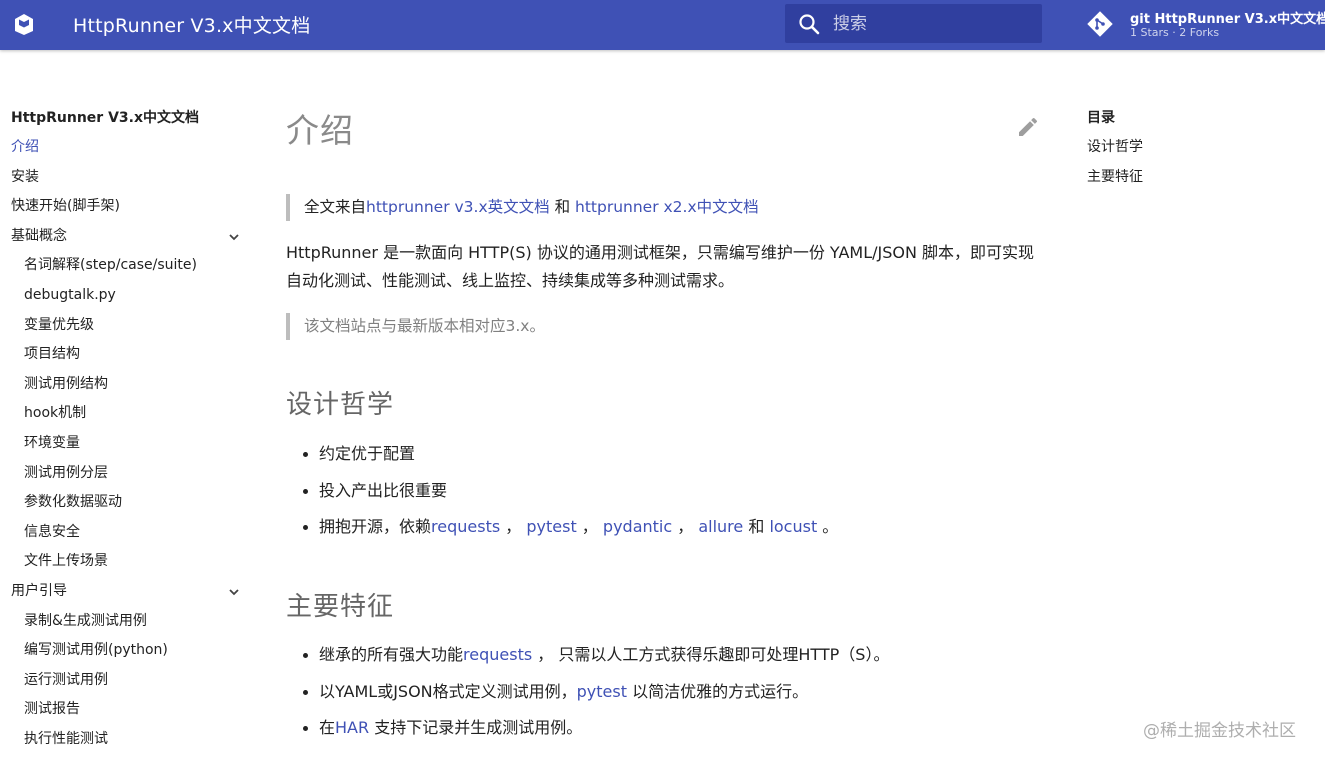  What do you see at coordinates (1101, 118) in the screenshot?
I see `toc-title: 目录` at bounding box center [1101, 118].